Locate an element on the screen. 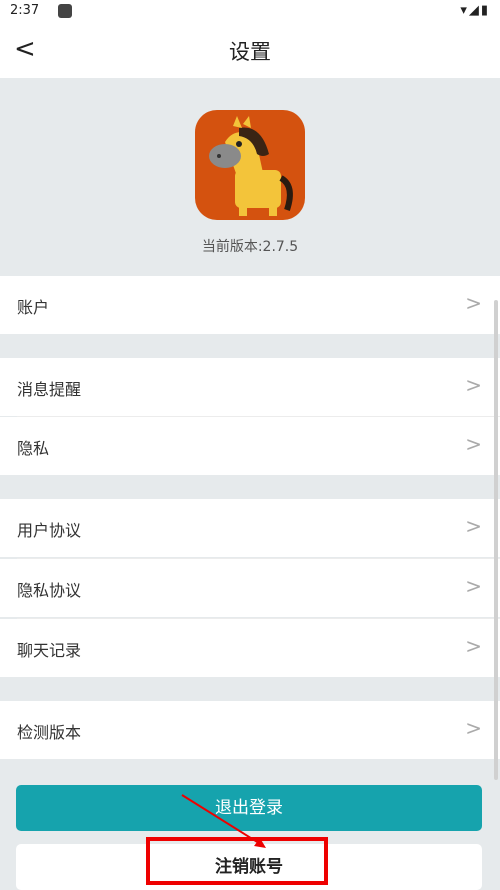 The width and height of the screenshot is (500, 890). menu-item-user-agreement: 用户协议 > is located at coordinates (250, 528).